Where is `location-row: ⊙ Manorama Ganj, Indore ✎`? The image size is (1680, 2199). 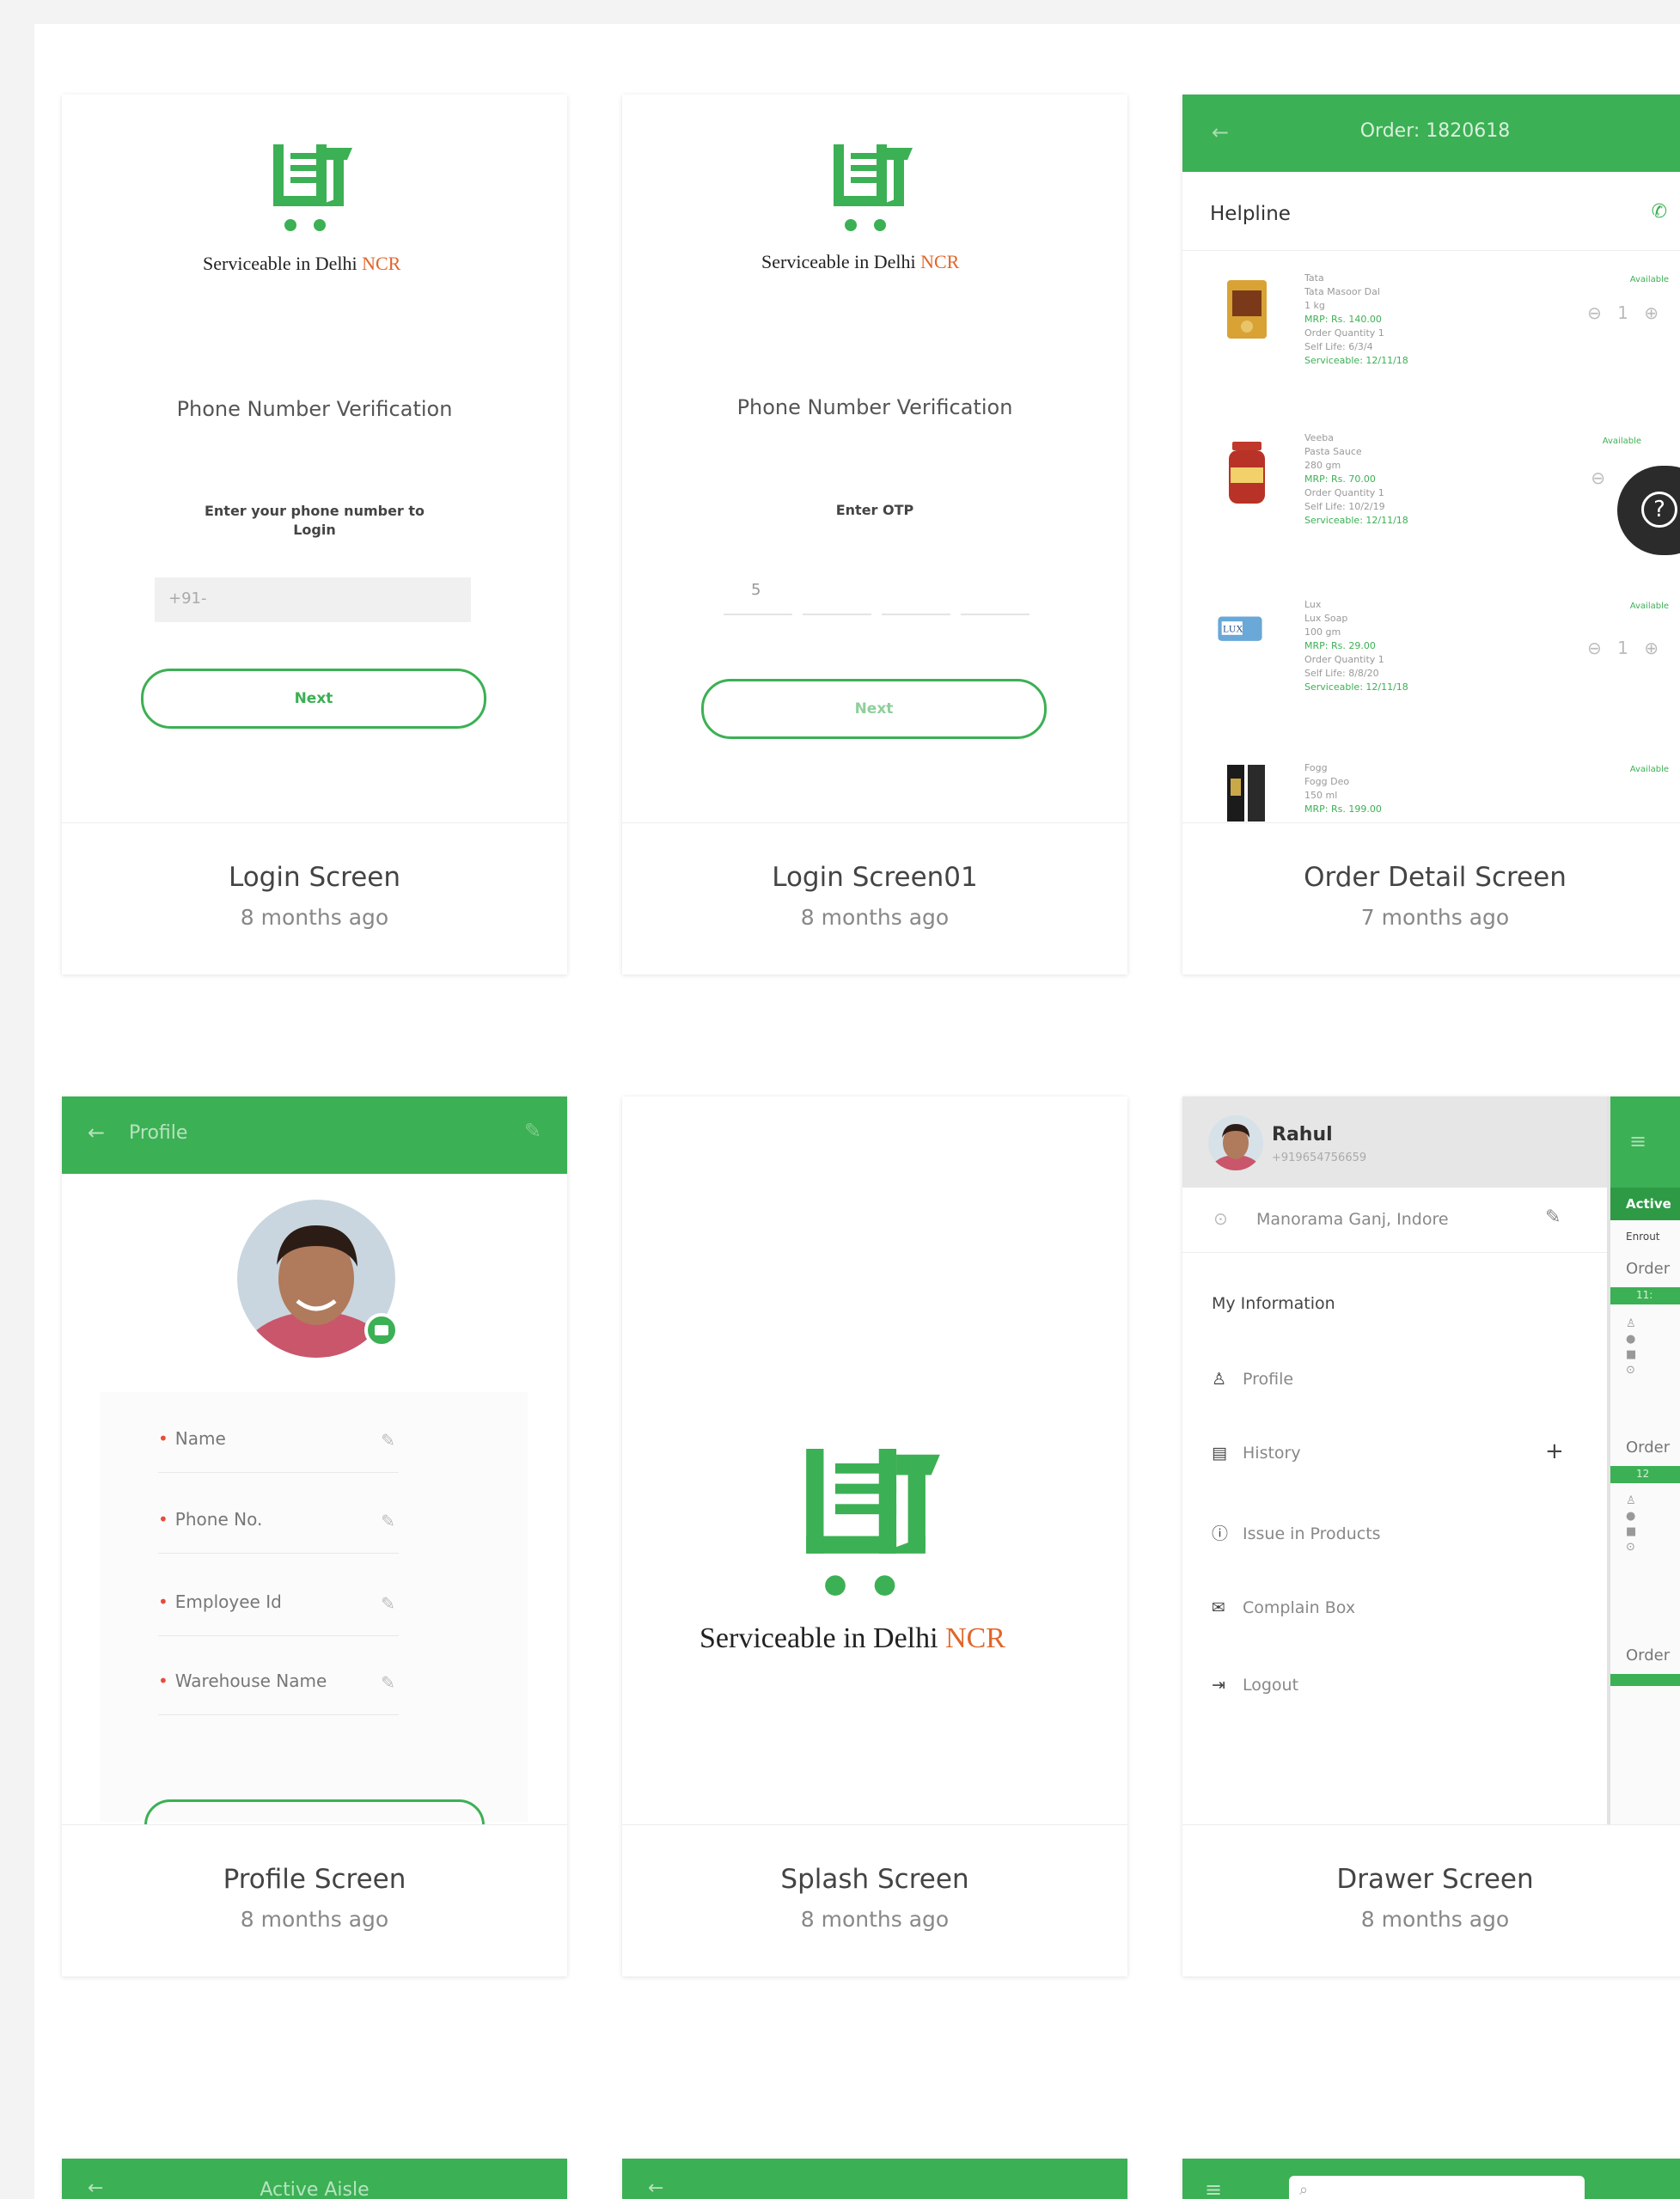 location-row: ⊙ Manorama Ganj, Indore ✎ is located at coordinates (1395, 1220).